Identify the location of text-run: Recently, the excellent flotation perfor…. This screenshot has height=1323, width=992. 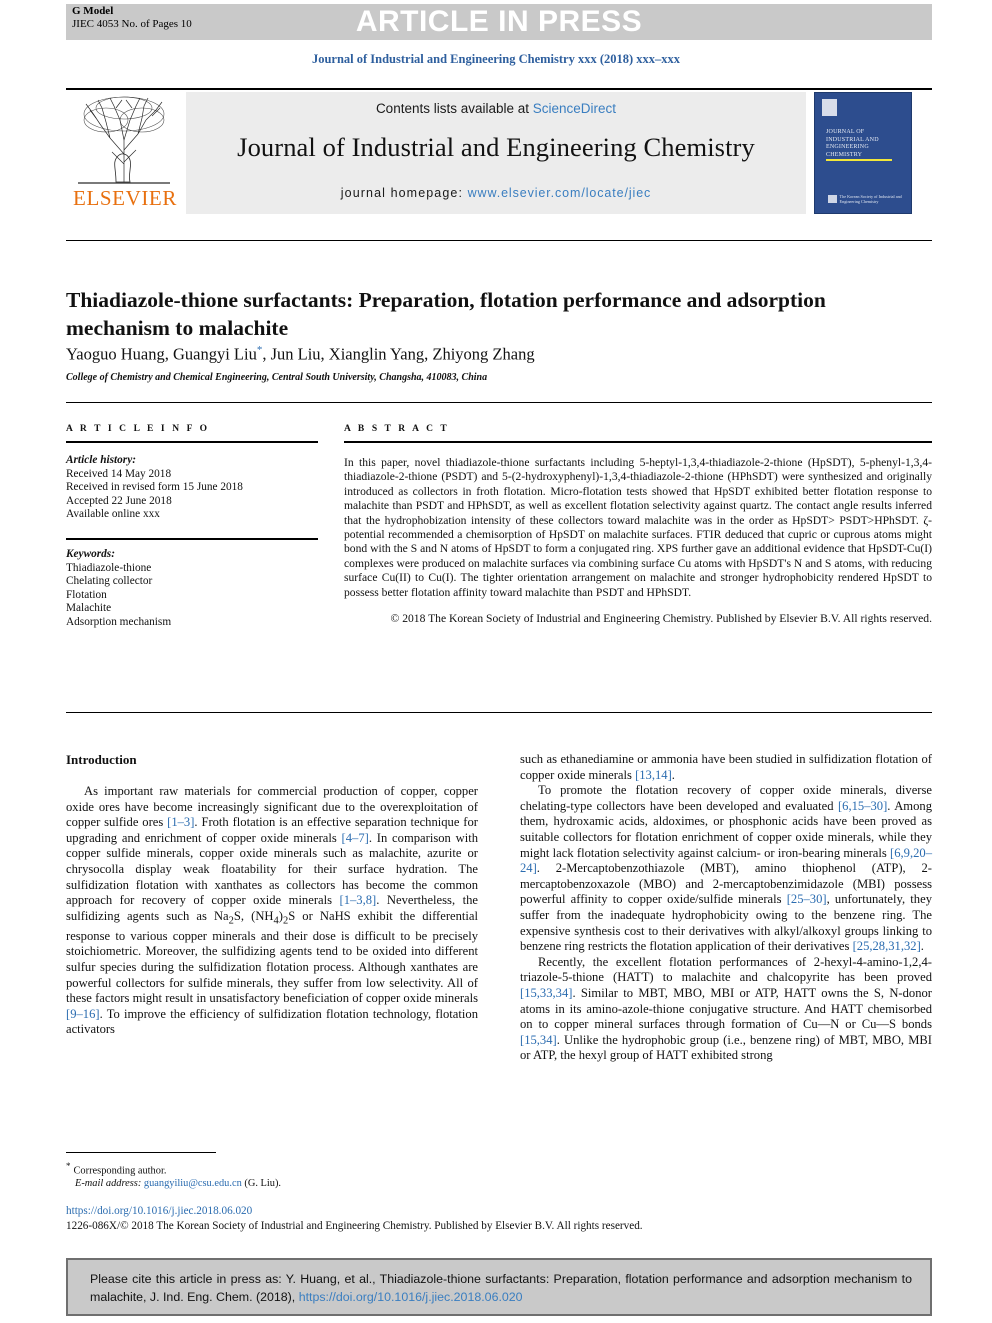
(726, 969).